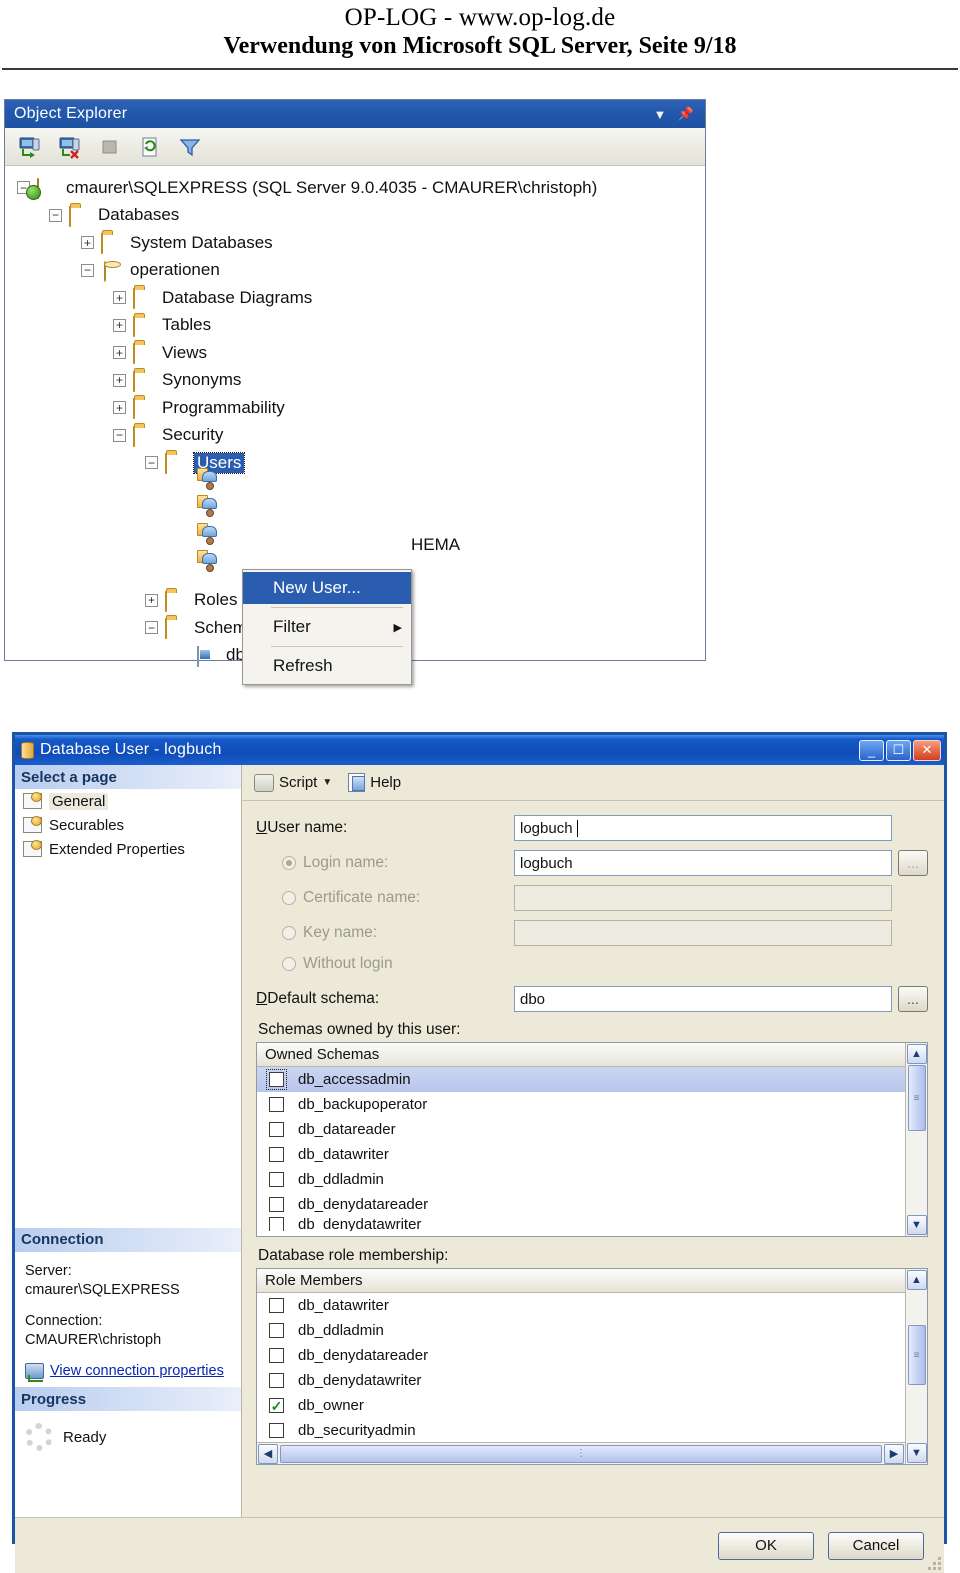 This screenshot has width=960, height=1573. What do you see at coordinates (581, 1079) in the screenshot?
I see `list-item: db_accessadmin` at bounding box center [581, 1079].